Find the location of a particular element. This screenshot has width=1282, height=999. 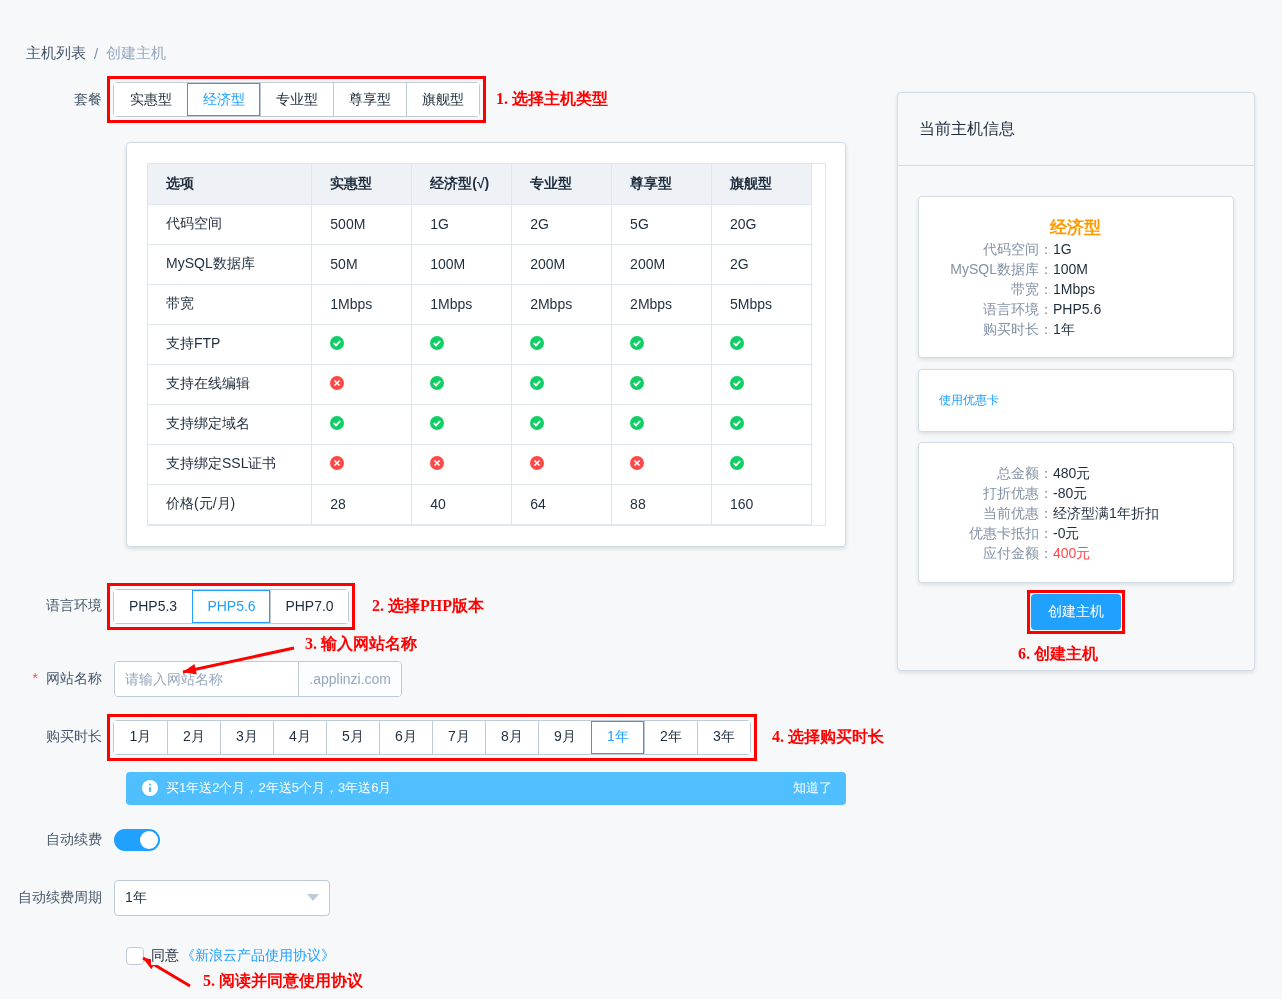

table-cell: 5G is located at coordinates (661, 224).